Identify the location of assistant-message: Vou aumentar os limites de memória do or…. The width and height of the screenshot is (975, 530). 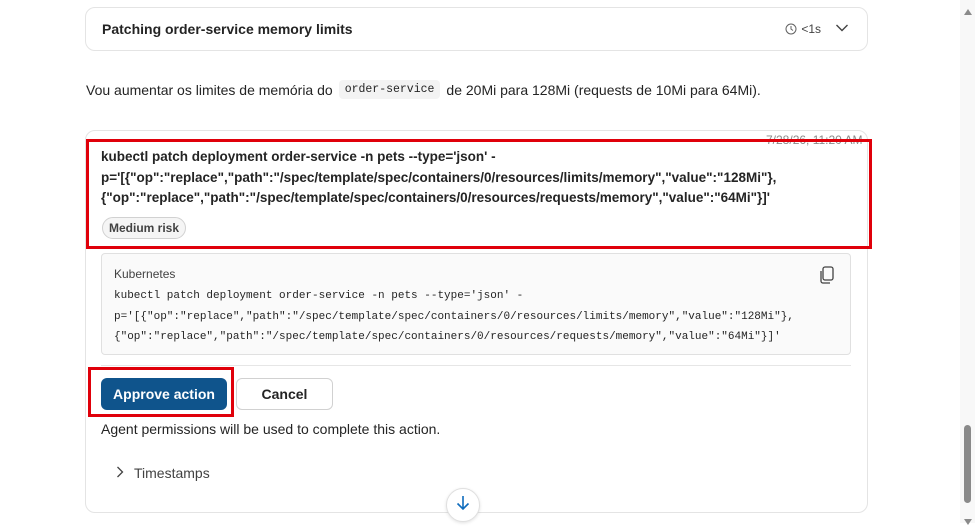
(423, 89).